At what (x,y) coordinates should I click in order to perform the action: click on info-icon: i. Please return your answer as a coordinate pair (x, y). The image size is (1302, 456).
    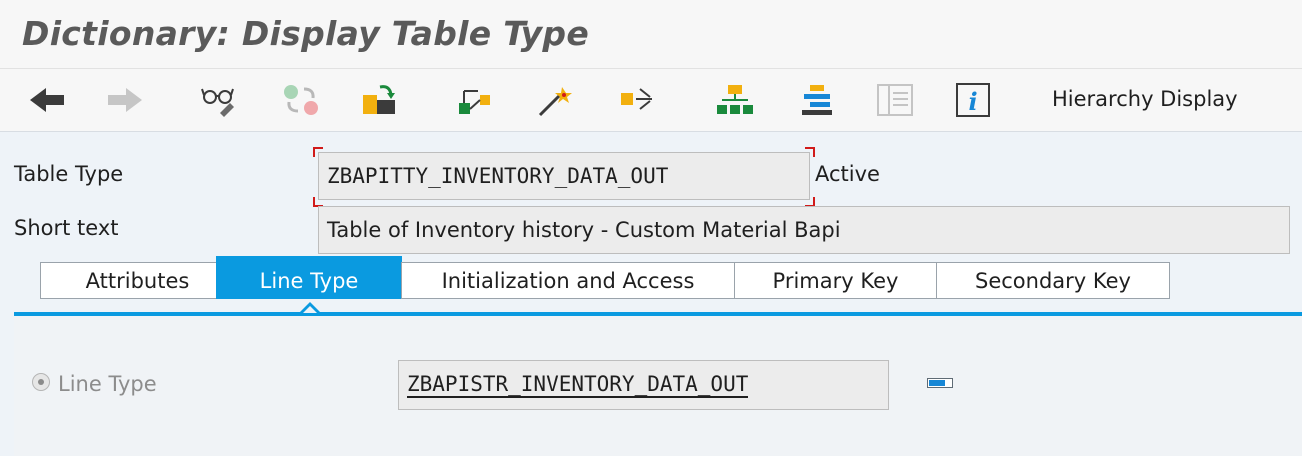
    Looking at the image, I should click on (973, 100).